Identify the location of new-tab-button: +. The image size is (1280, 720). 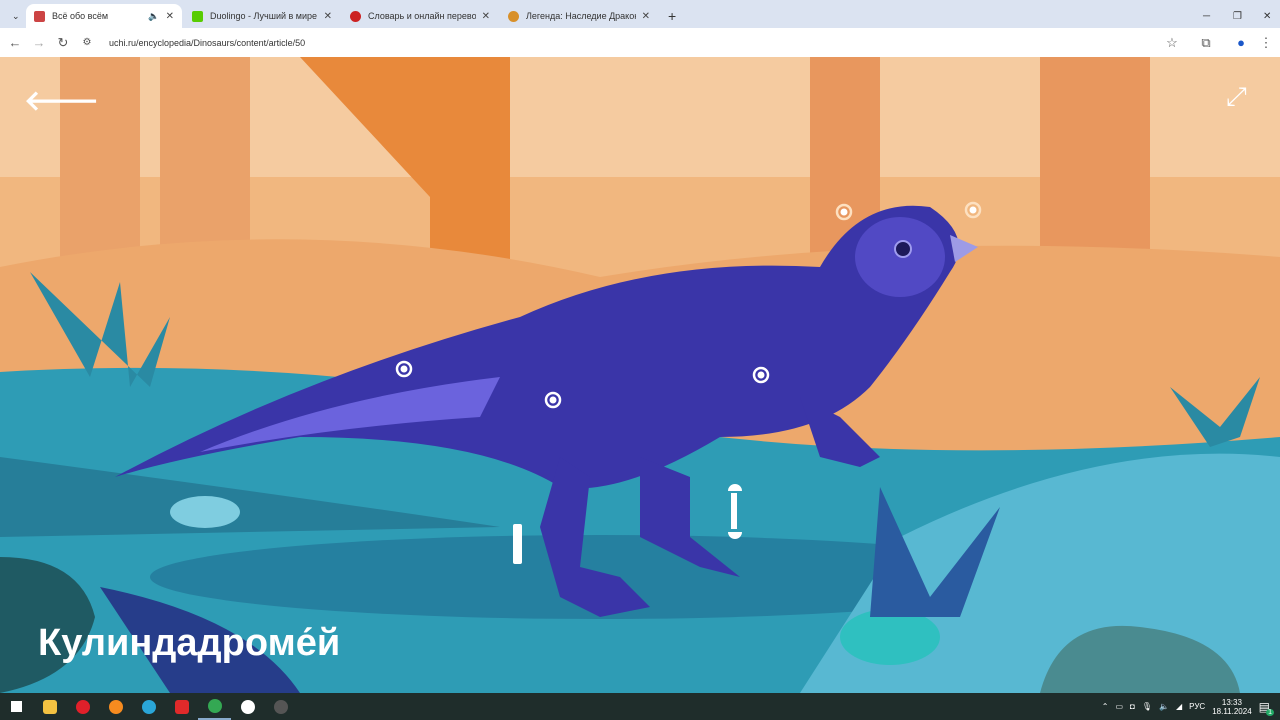
(670, 16).